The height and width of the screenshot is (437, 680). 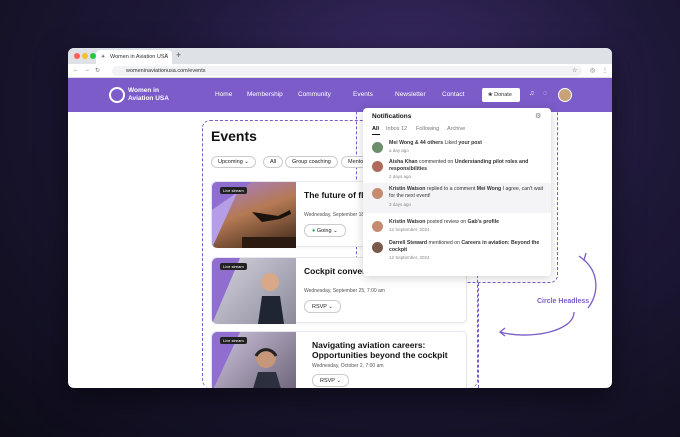 I want to click on back-icon: ←, so click(x=76, y=70).